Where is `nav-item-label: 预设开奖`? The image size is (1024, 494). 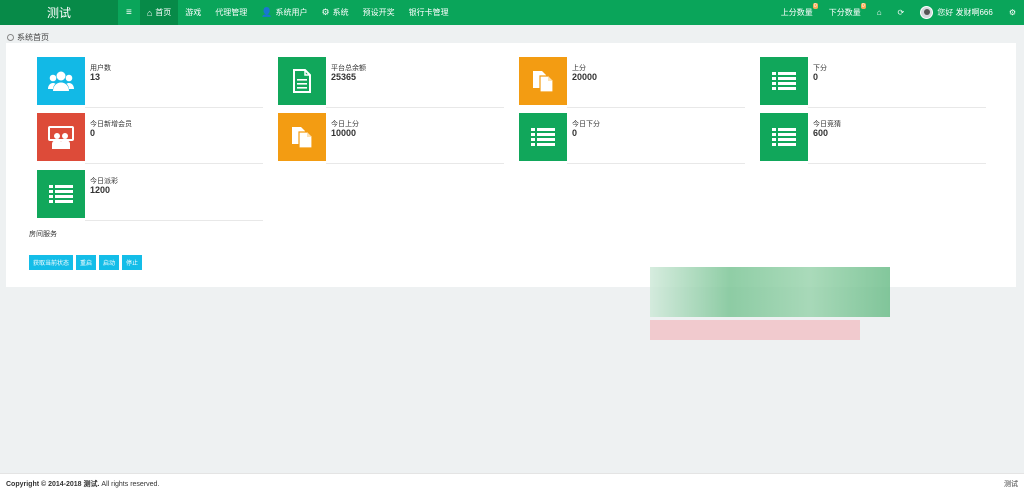 nav-item-label: 预设开奖 is located at coordinates (378, 12).